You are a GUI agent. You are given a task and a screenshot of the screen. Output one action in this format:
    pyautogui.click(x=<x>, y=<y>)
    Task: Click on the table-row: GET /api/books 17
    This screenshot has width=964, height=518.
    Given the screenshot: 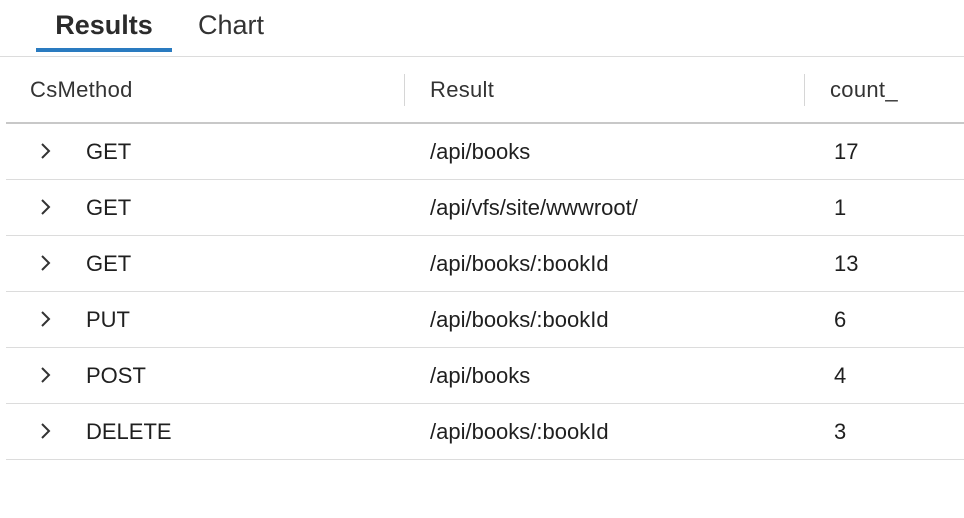 What is the action you would take?
    pyautogui.click(x=485, y=152)
    